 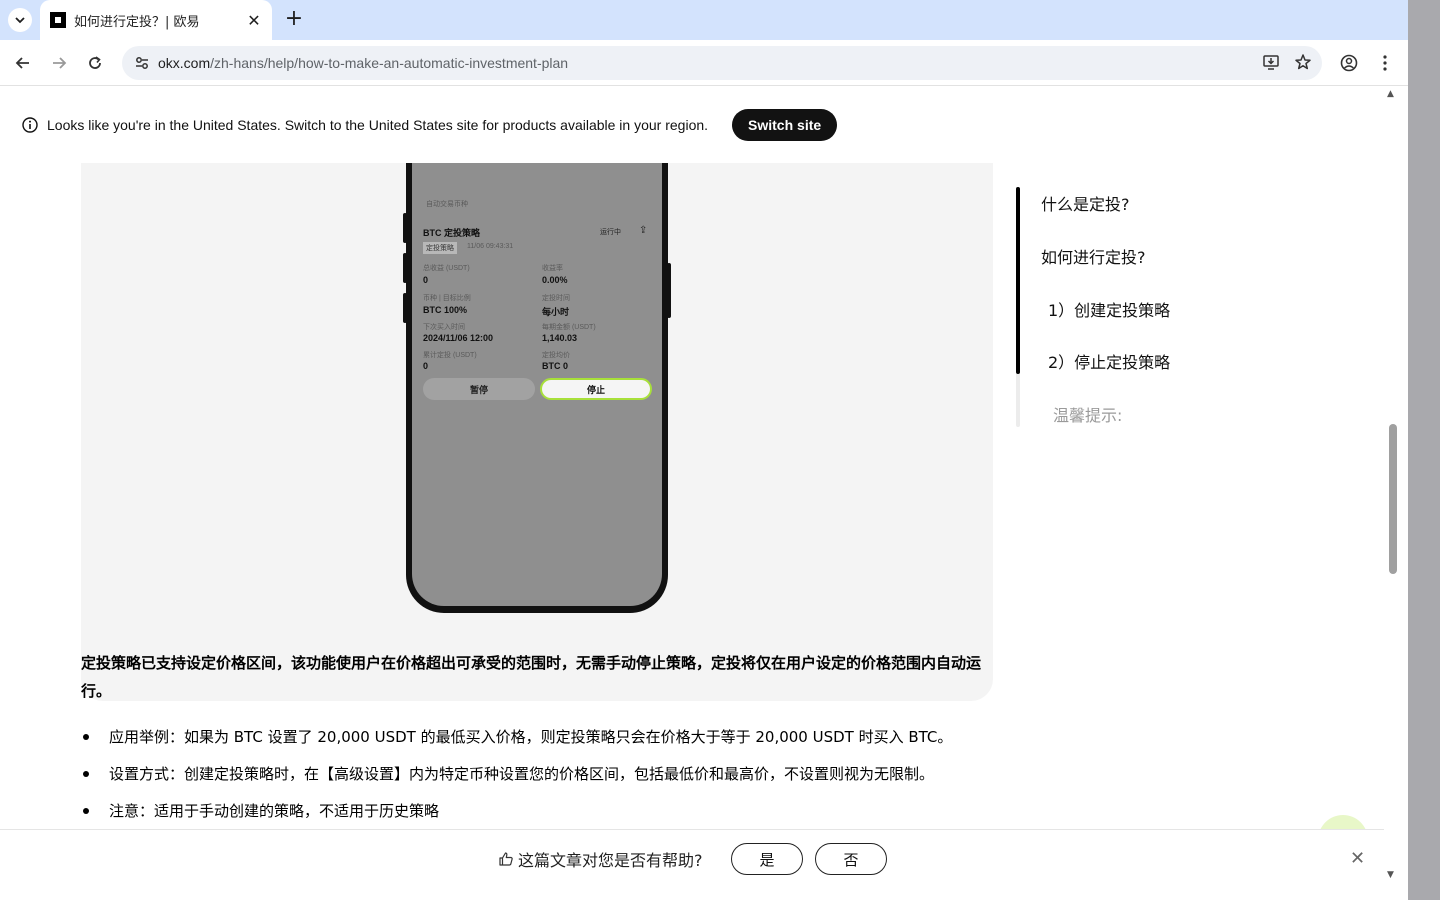 What do you see at coordinates (1085, 203) in the screenshot?
I see `toc-item-what-is-dca: 什么是定投?` at bounding box center [1085, 203].